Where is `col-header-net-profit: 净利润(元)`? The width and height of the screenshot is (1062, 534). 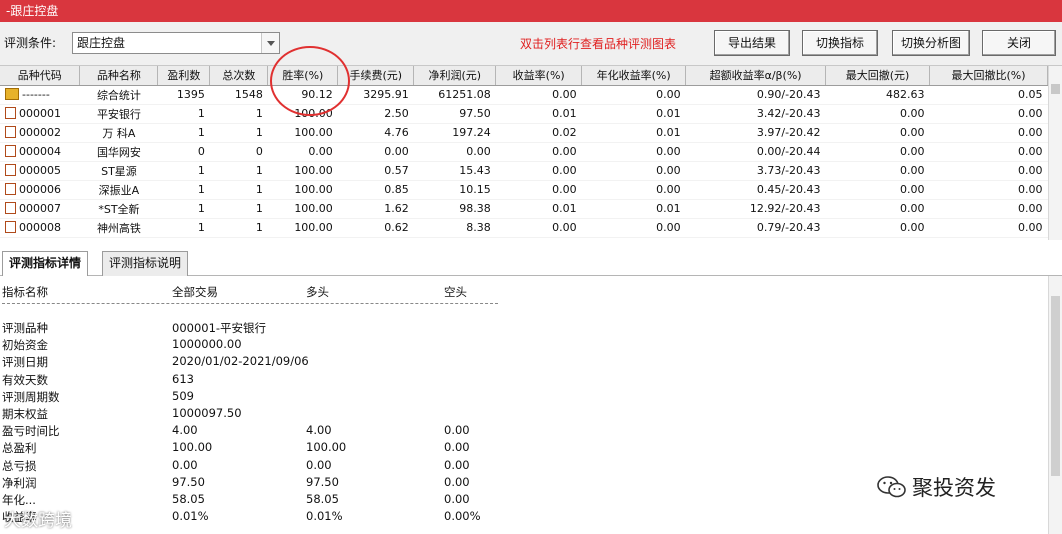 col-header-net-profit: 净利润(元) is located at coordinates (455, 76).